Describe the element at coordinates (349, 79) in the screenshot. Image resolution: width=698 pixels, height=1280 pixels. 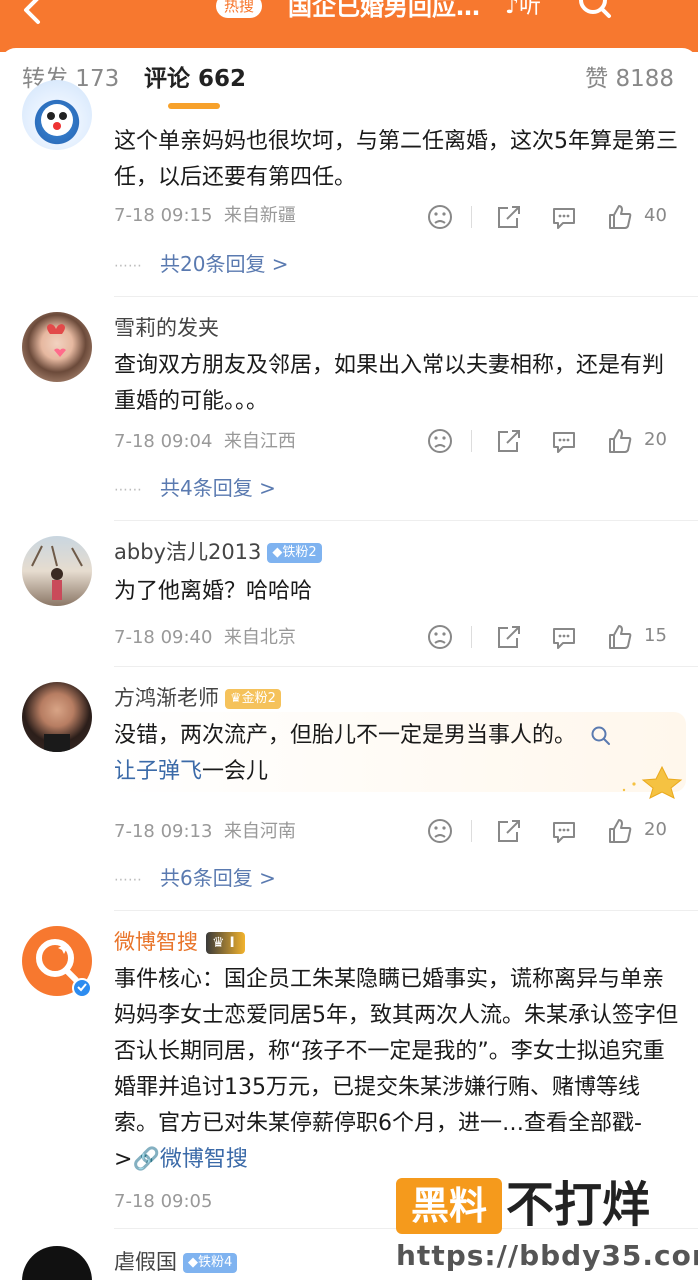
I see `tab-bar: 转发 173 评论 662 赞 8188` at that location.